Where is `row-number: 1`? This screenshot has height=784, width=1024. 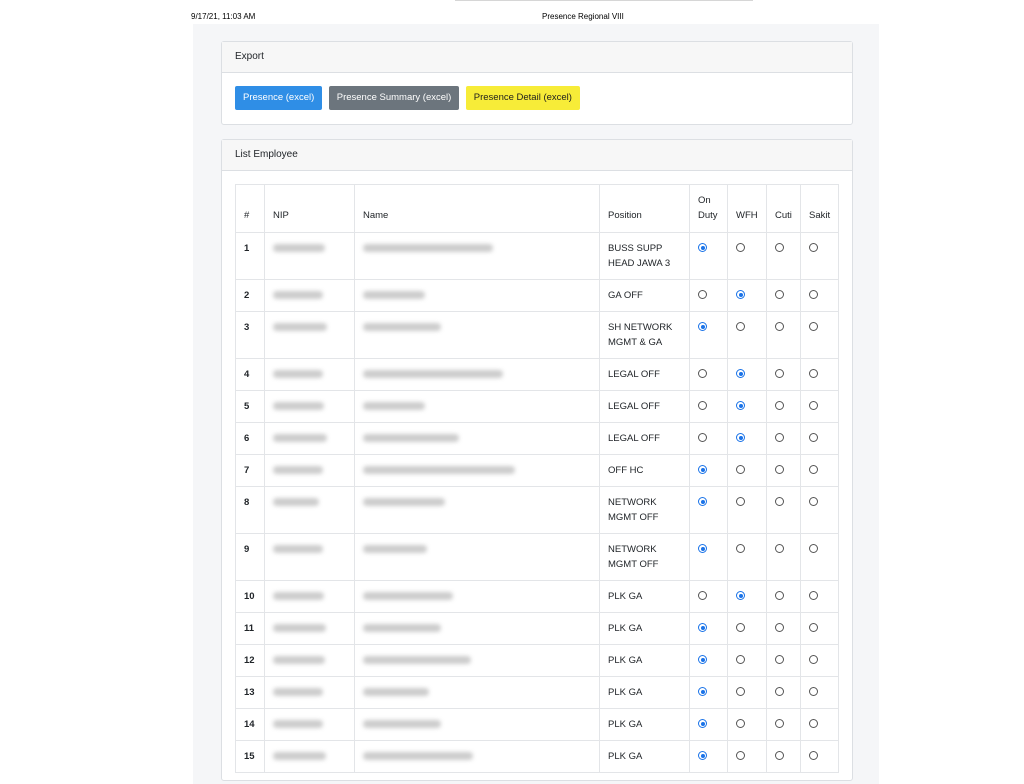 row-number: 1 is located at coordinates (250, 256).